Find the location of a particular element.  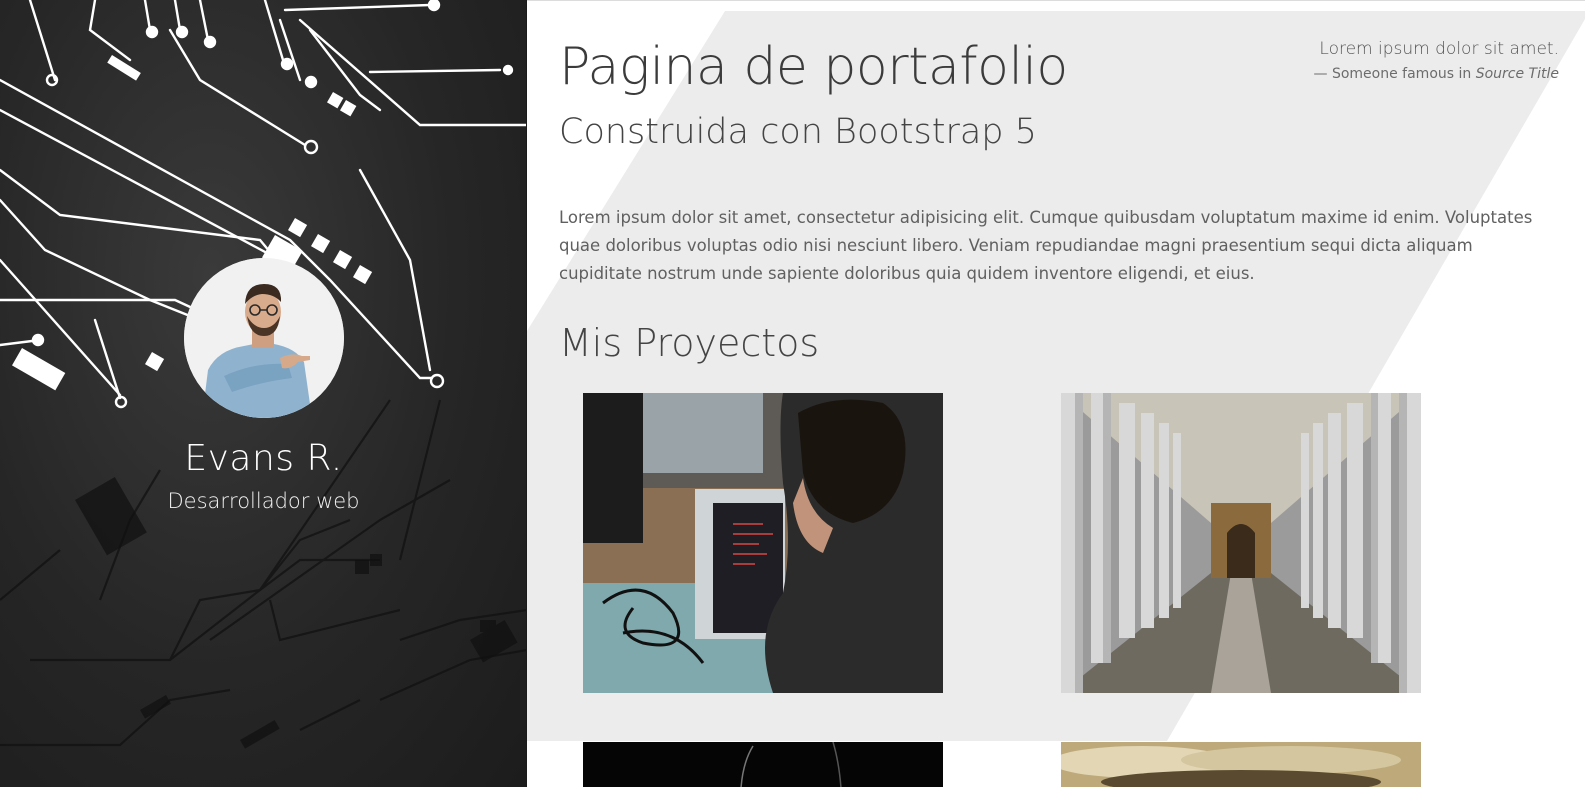

project-card-clouds is located at coordinates (1241, 764).